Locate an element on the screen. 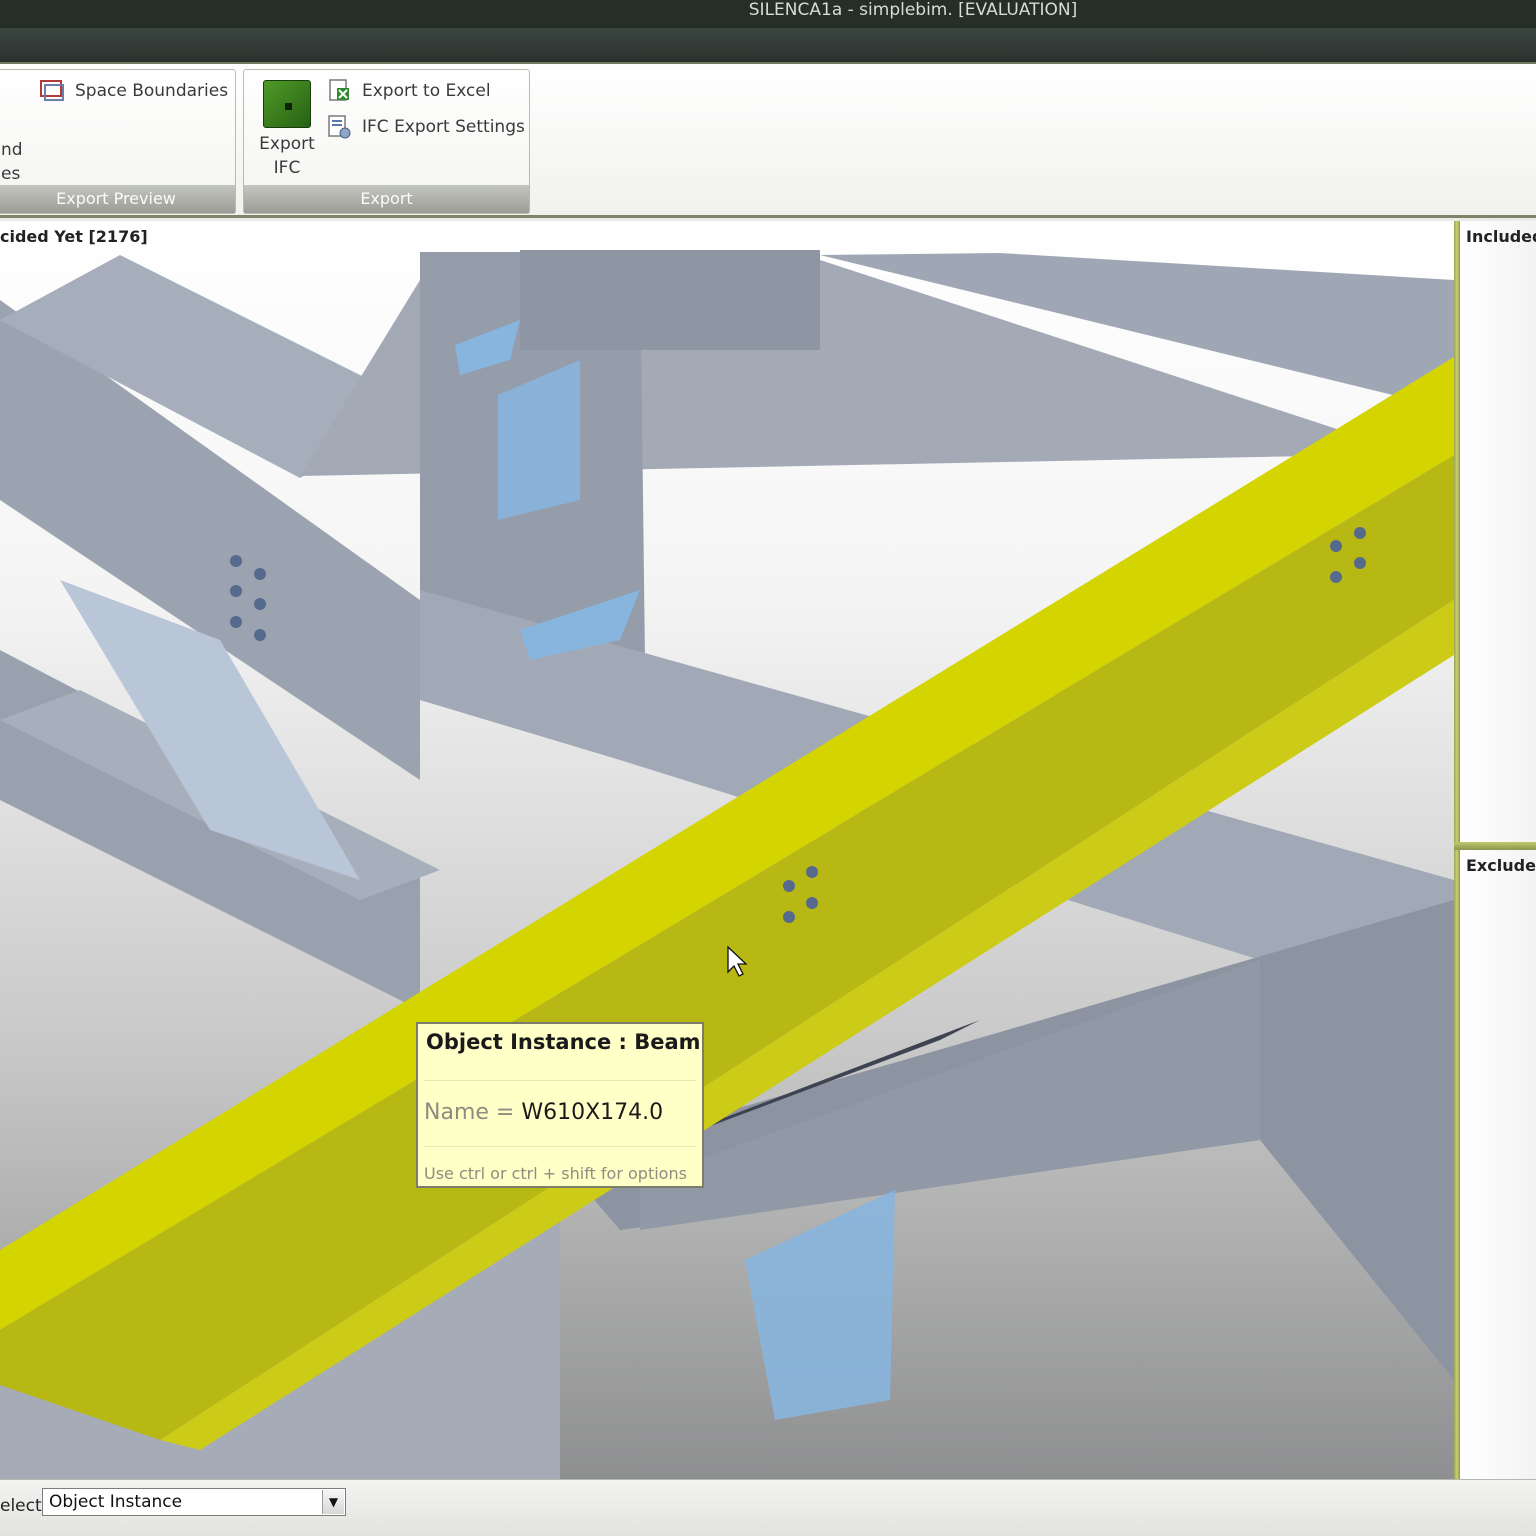  export-group-label: Export is located at coordinates (386, 199).